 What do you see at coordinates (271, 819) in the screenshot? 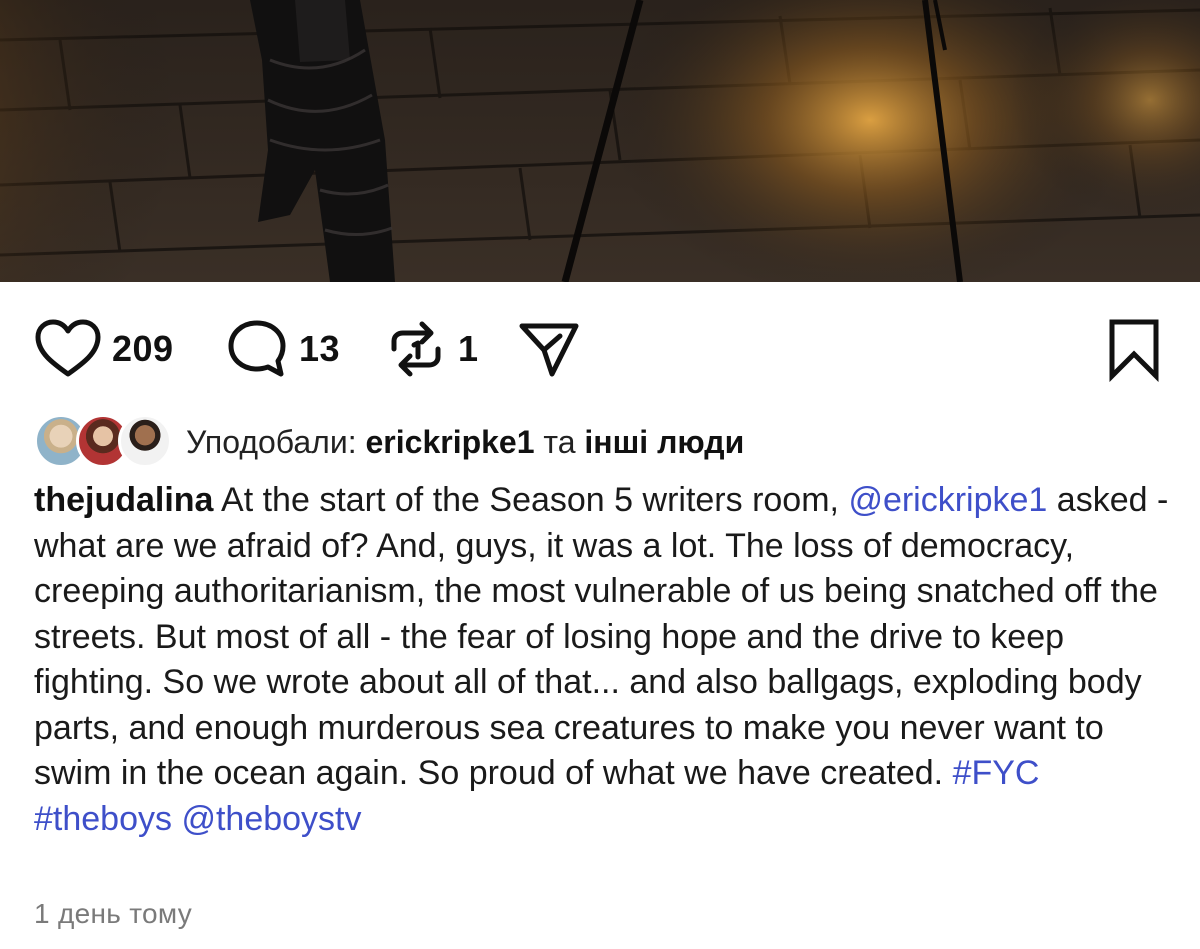
I see `mention-link: @theboystv` at bounding box center [271, 819].